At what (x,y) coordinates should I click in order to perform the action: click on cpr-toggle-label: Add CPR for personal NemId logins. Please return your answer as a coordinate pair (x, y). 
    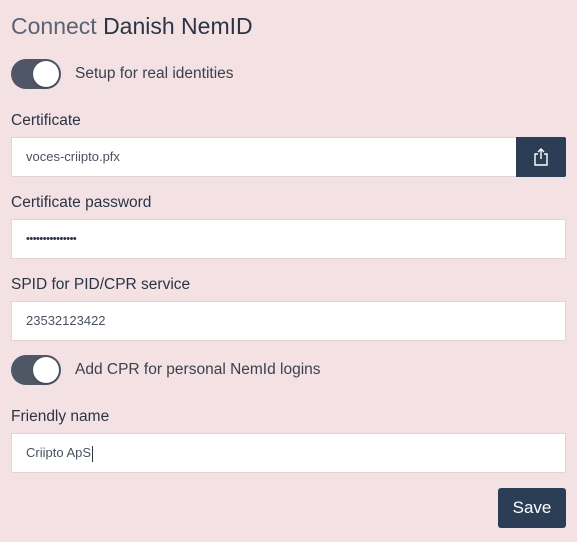
    Looking at the image, I should click on (198, 369).